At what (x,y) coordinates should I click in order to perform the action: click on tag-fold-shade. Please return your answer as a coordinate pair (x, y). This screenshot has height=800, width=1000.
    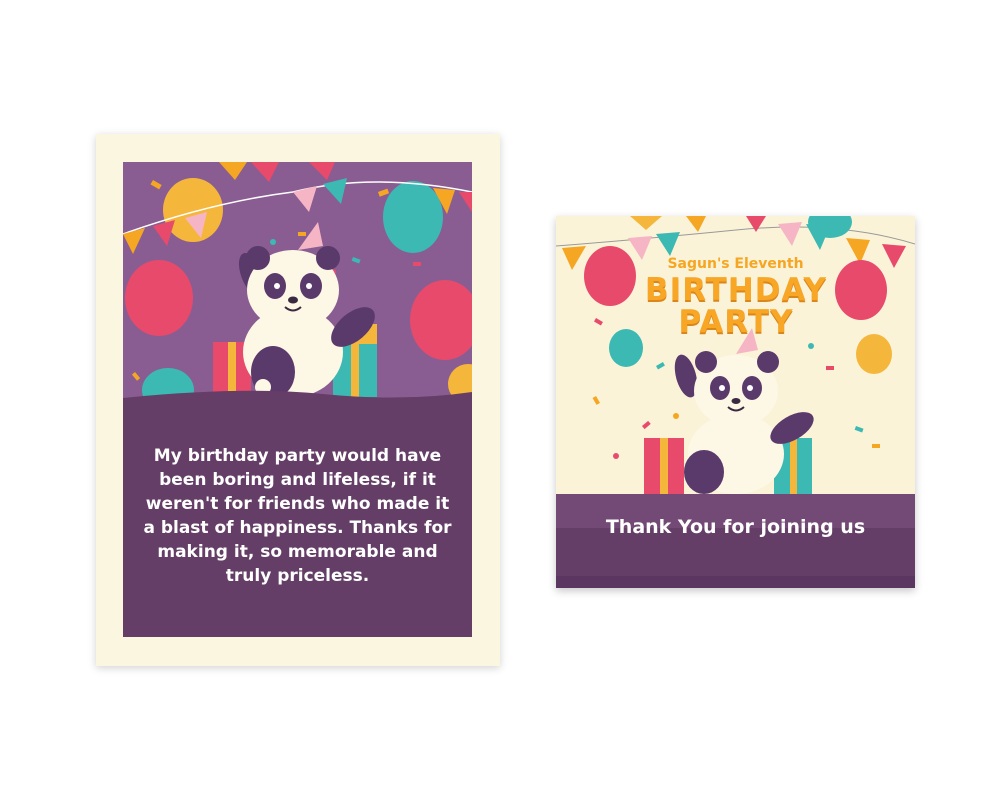
    Looking at the image, I should click on (735, 582).